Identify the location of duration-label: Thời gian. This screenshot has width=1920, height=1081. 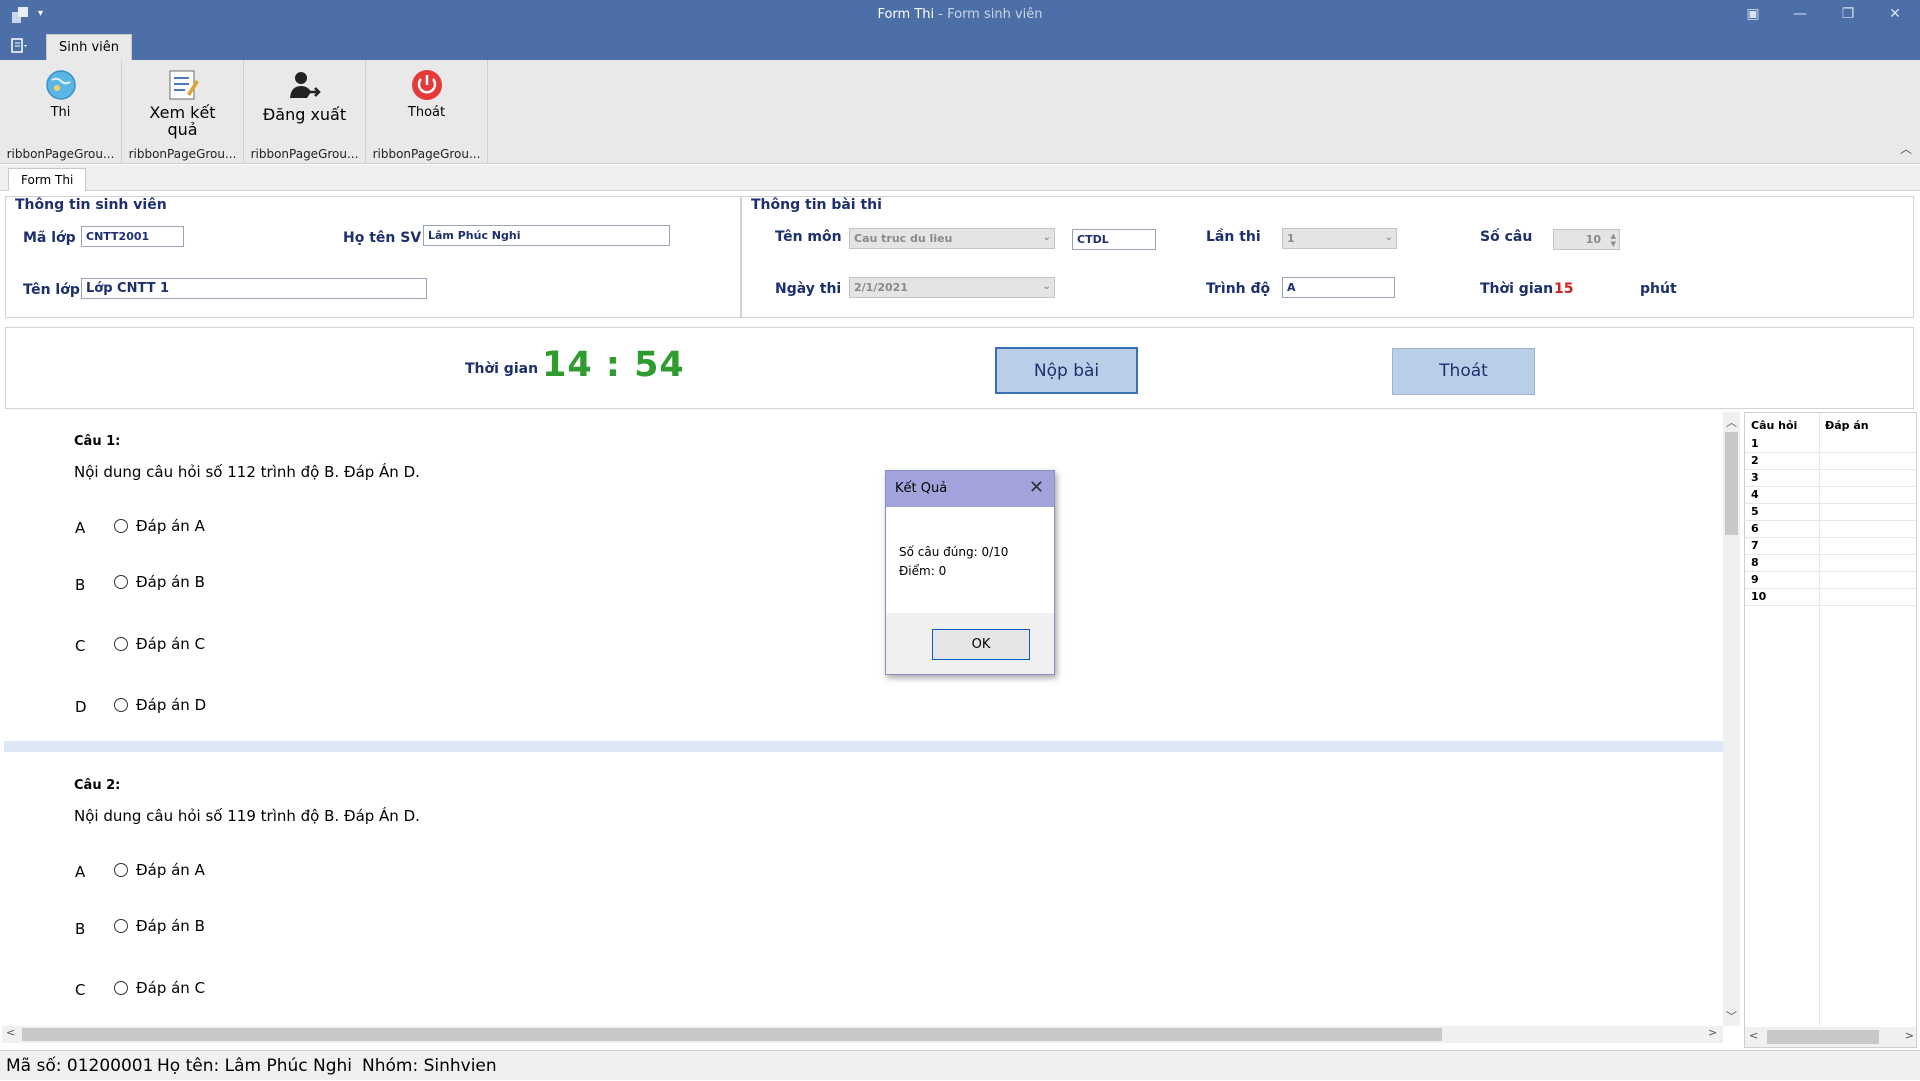
(1517, 289).